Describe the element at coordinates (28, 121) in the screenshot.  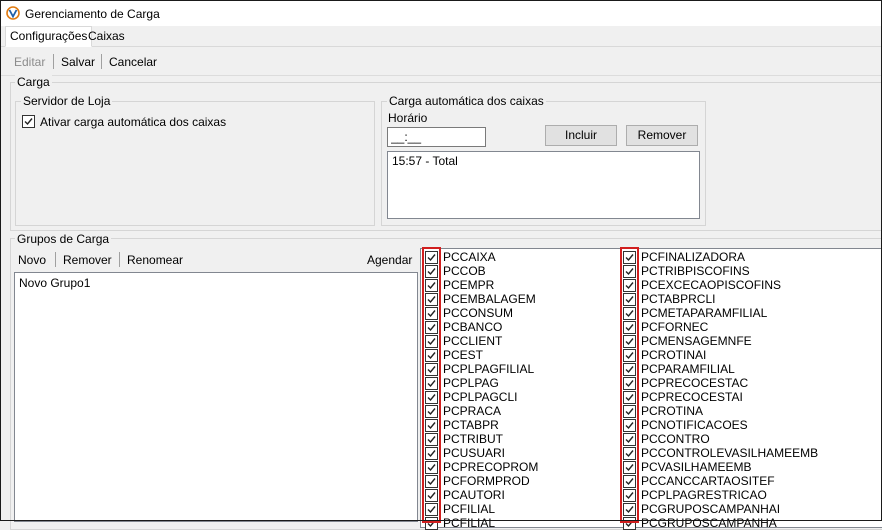
I see `auto-carga-checkbox` at that location.